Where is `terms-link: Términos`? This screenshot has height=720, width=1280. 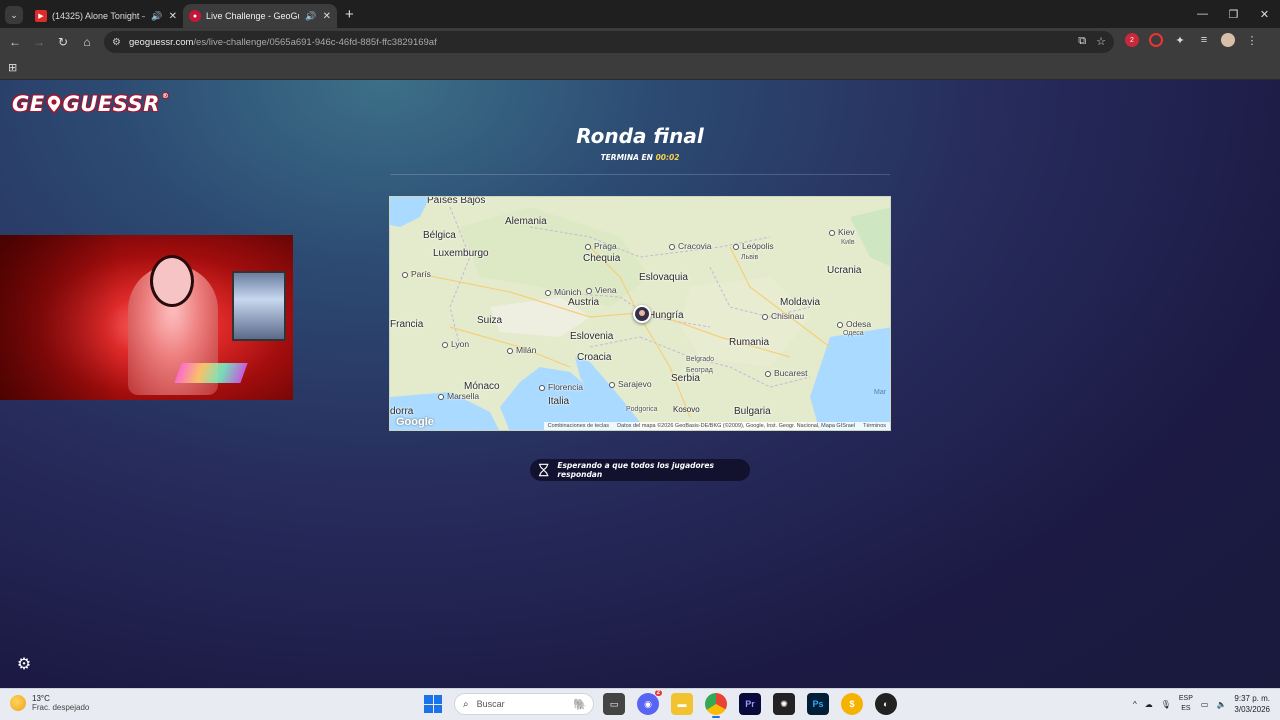
terms-link: Términos is located at coordinates (874, 426).